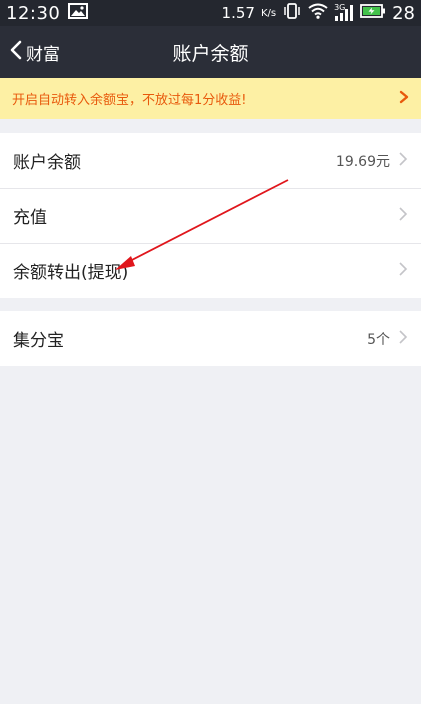  I want to click on battery-level: 28, so click(403, 13).